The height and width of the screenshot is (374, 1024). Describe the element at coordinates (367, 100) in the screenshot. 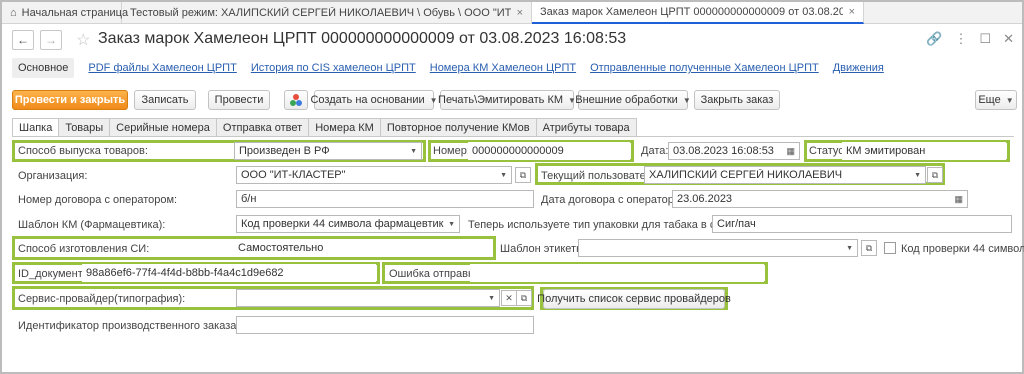

I see `create-based-on-label: Создать на основании` at that location.